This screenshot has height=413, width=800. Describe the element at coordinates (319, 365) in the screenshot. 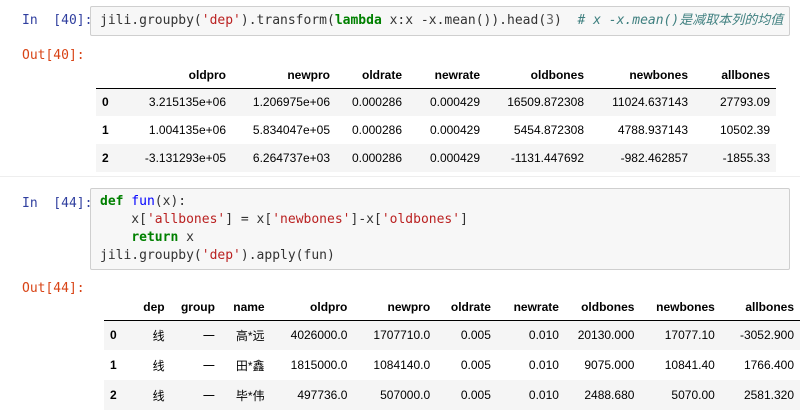

I see `table-cell: 1815000.0` at that location.